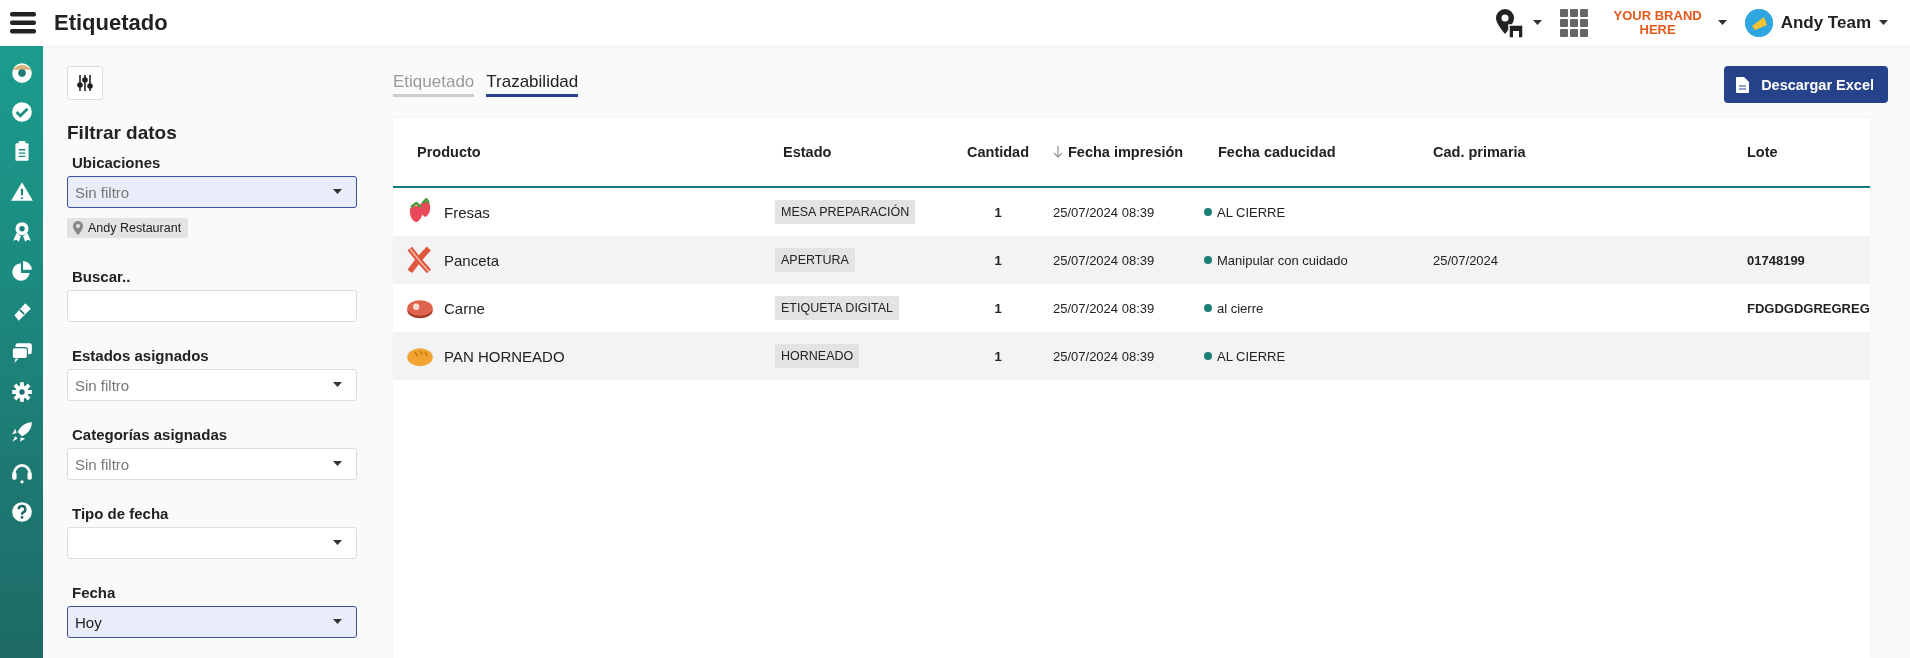 Image resolution: width=1910 pixels, height=658 pixels. I want to click on mascot-icon, so click(21, 72).